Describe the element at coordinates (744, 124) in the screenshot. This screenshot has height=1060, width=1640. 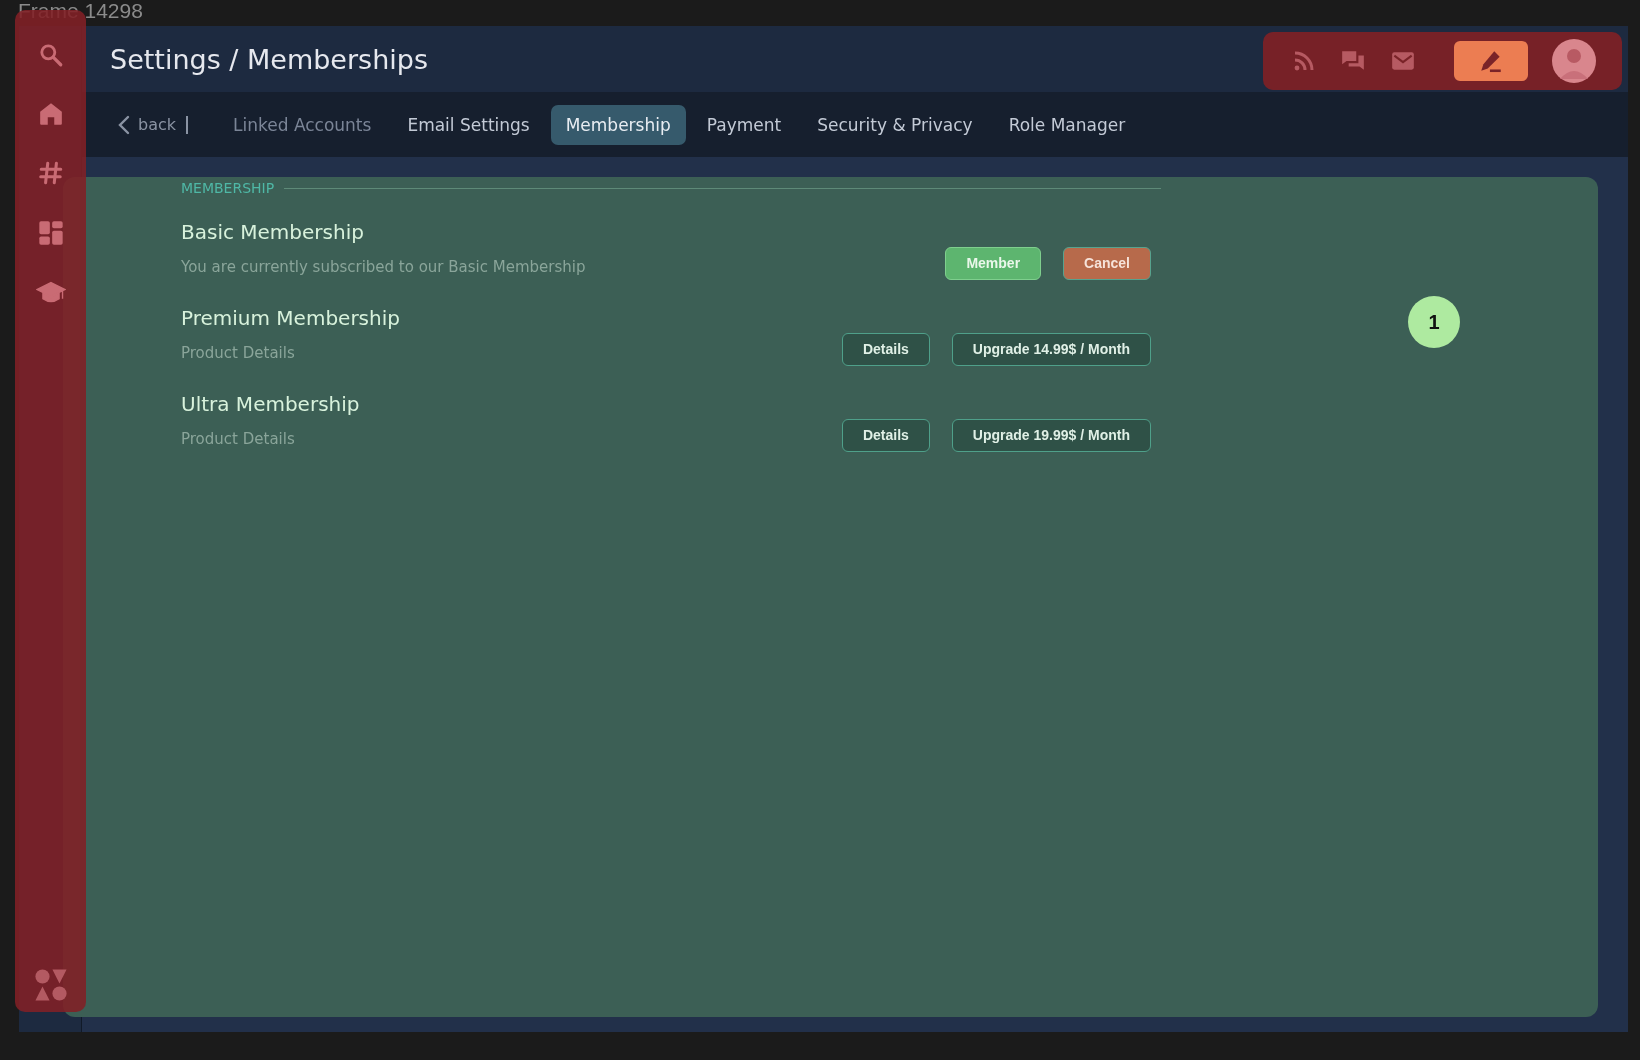
I see `tab: Payment` at that location.